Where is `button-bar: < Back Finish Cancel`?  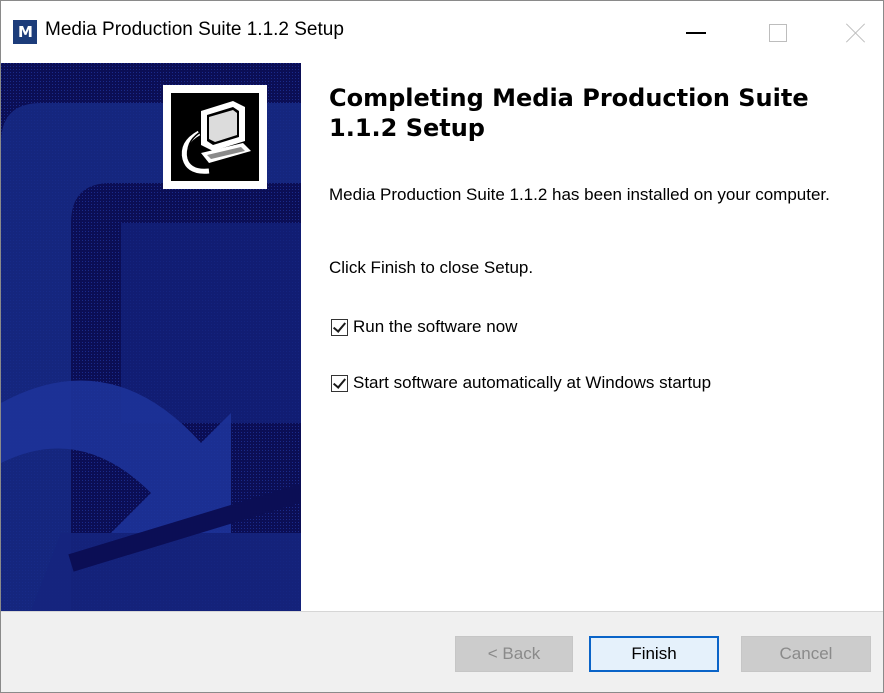 button-bar: < Back Finish Cancel is located at coordinates (442, 651).